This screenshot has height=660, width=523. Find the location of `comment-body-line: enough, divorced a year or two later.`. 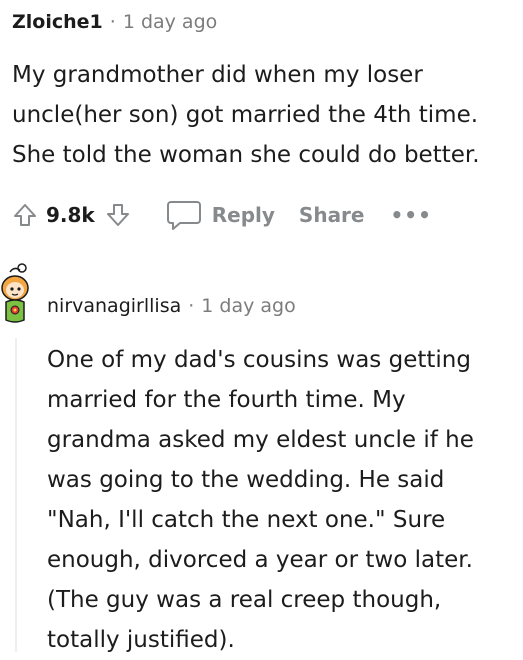

comment-body-line: enough, divorced a year or two later. is located at coordinates (260, 560).